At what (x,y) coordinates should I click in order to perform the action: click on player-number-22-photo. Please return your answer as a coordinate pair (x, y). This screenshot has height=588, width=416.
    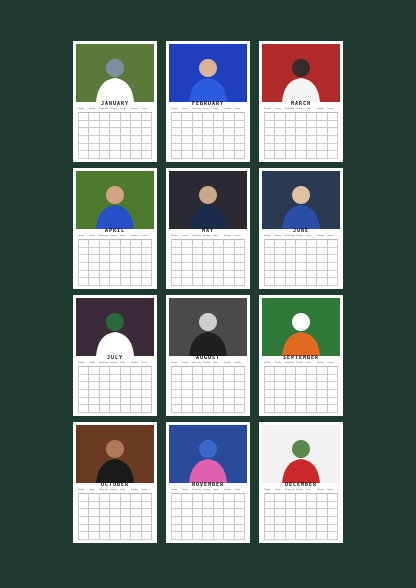
    Looking at the image, I should click on (301, 200).